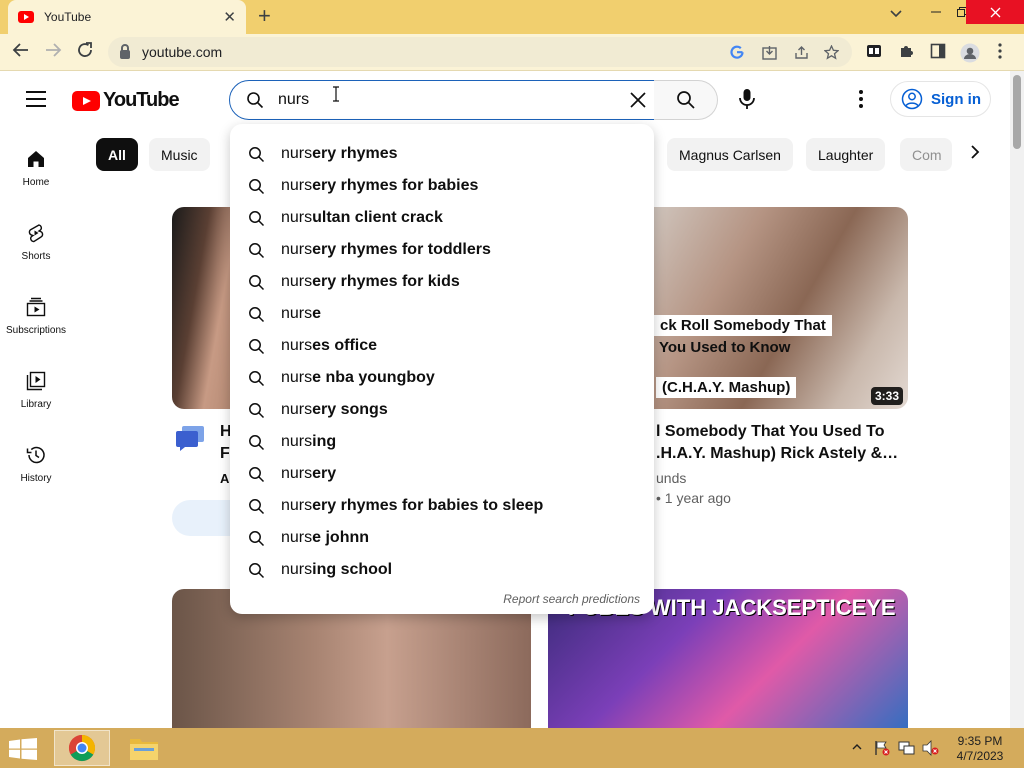  What do you see at coordinates (442, 282) in the screenshot?
I see `search-suggestion-item: nurs ery rhymes for kids` at bounding box center [442, 282].